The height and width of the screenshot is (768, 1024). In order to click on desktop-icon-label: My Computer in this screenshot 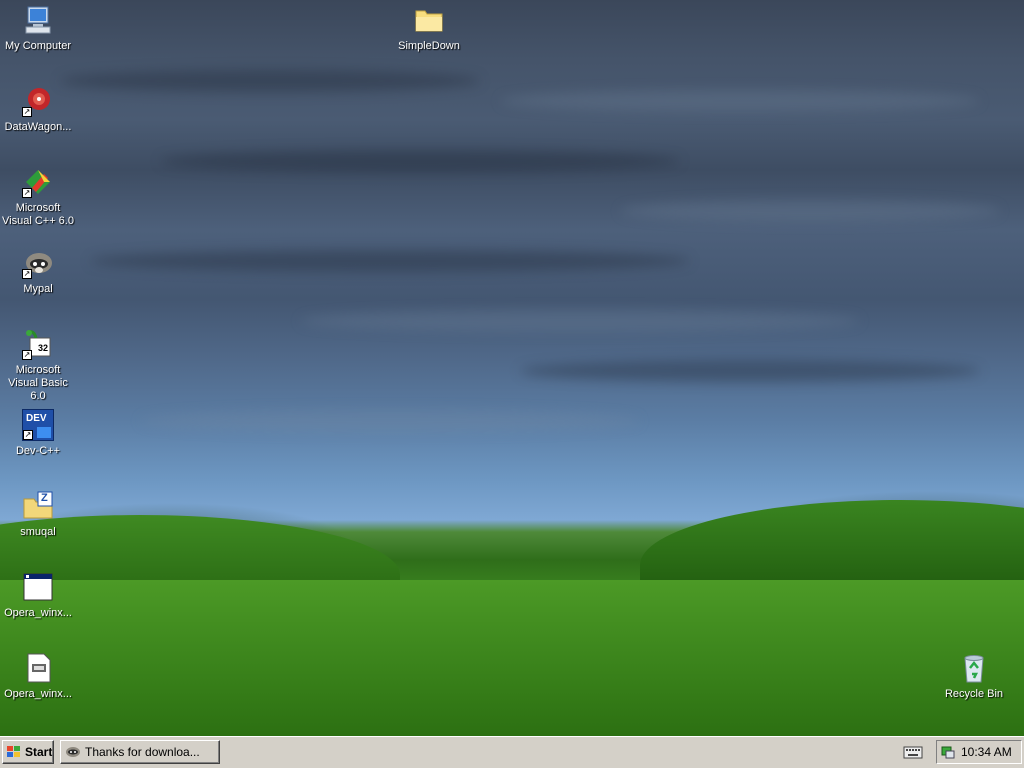, I will do `click(38, 46)`.